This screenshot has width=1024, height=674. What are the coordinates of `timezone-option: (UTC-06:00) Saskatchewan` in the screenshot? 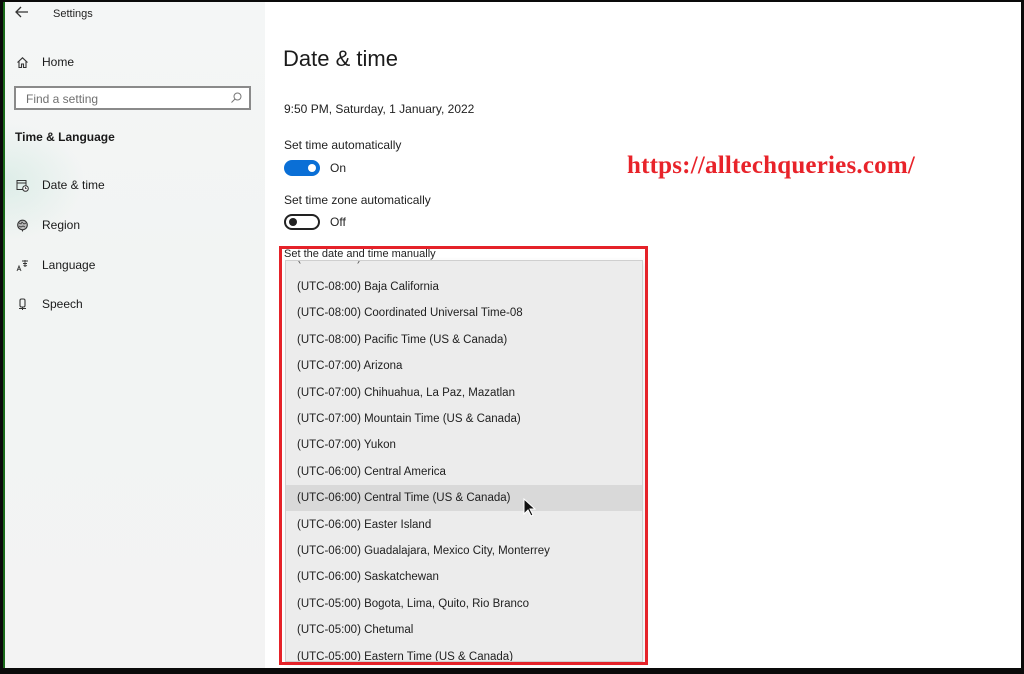 It's located at (464, 577).